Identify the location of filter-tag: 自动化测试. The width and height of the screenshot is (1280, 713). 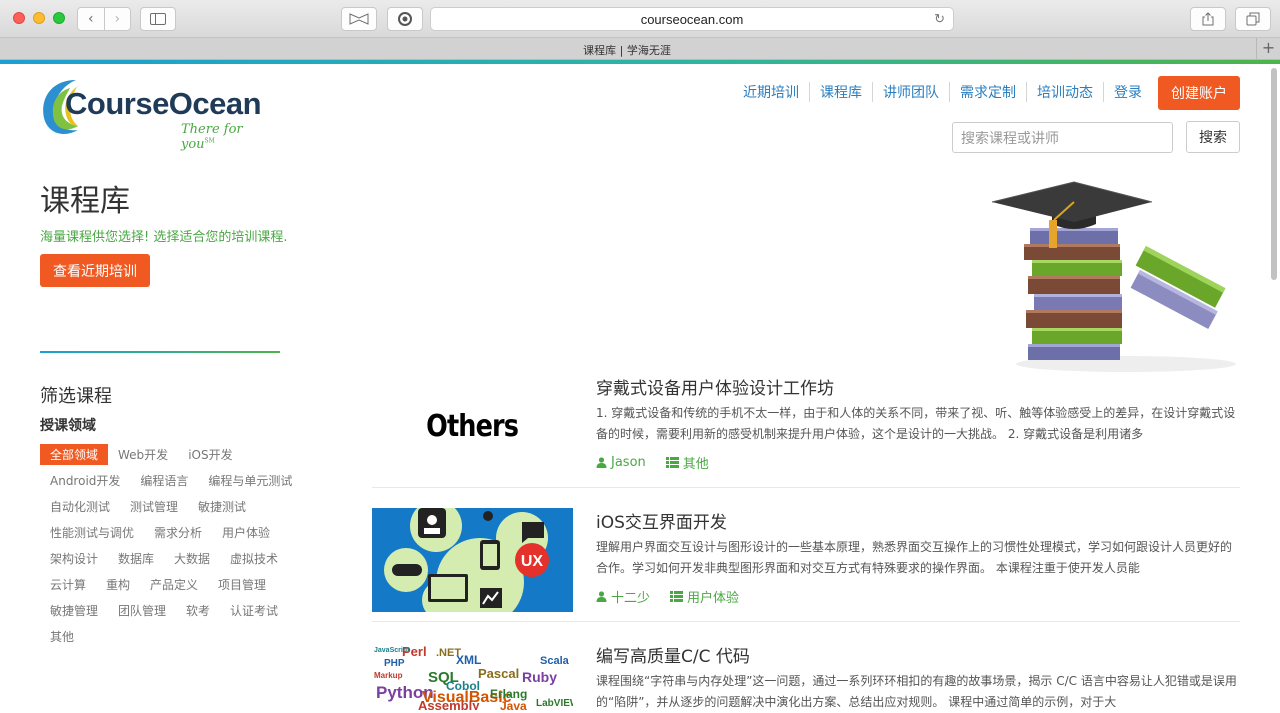
(80, 506).